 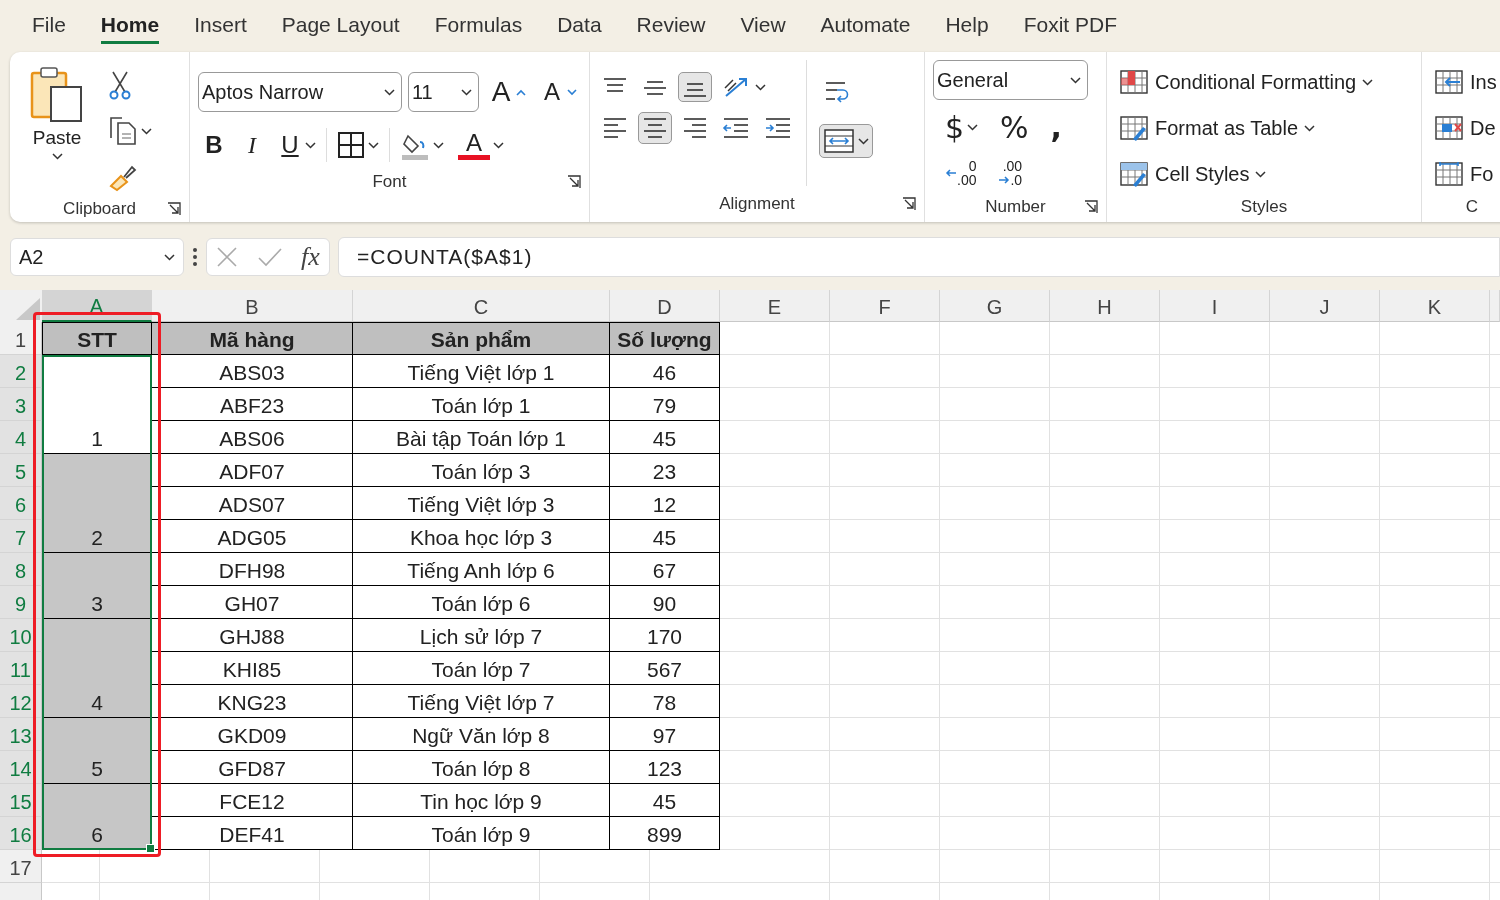 What do you see at coordinates (1465, 128) in the screenshot?
I see `delete-menu-button: De` at bounding box center [1465, 128].